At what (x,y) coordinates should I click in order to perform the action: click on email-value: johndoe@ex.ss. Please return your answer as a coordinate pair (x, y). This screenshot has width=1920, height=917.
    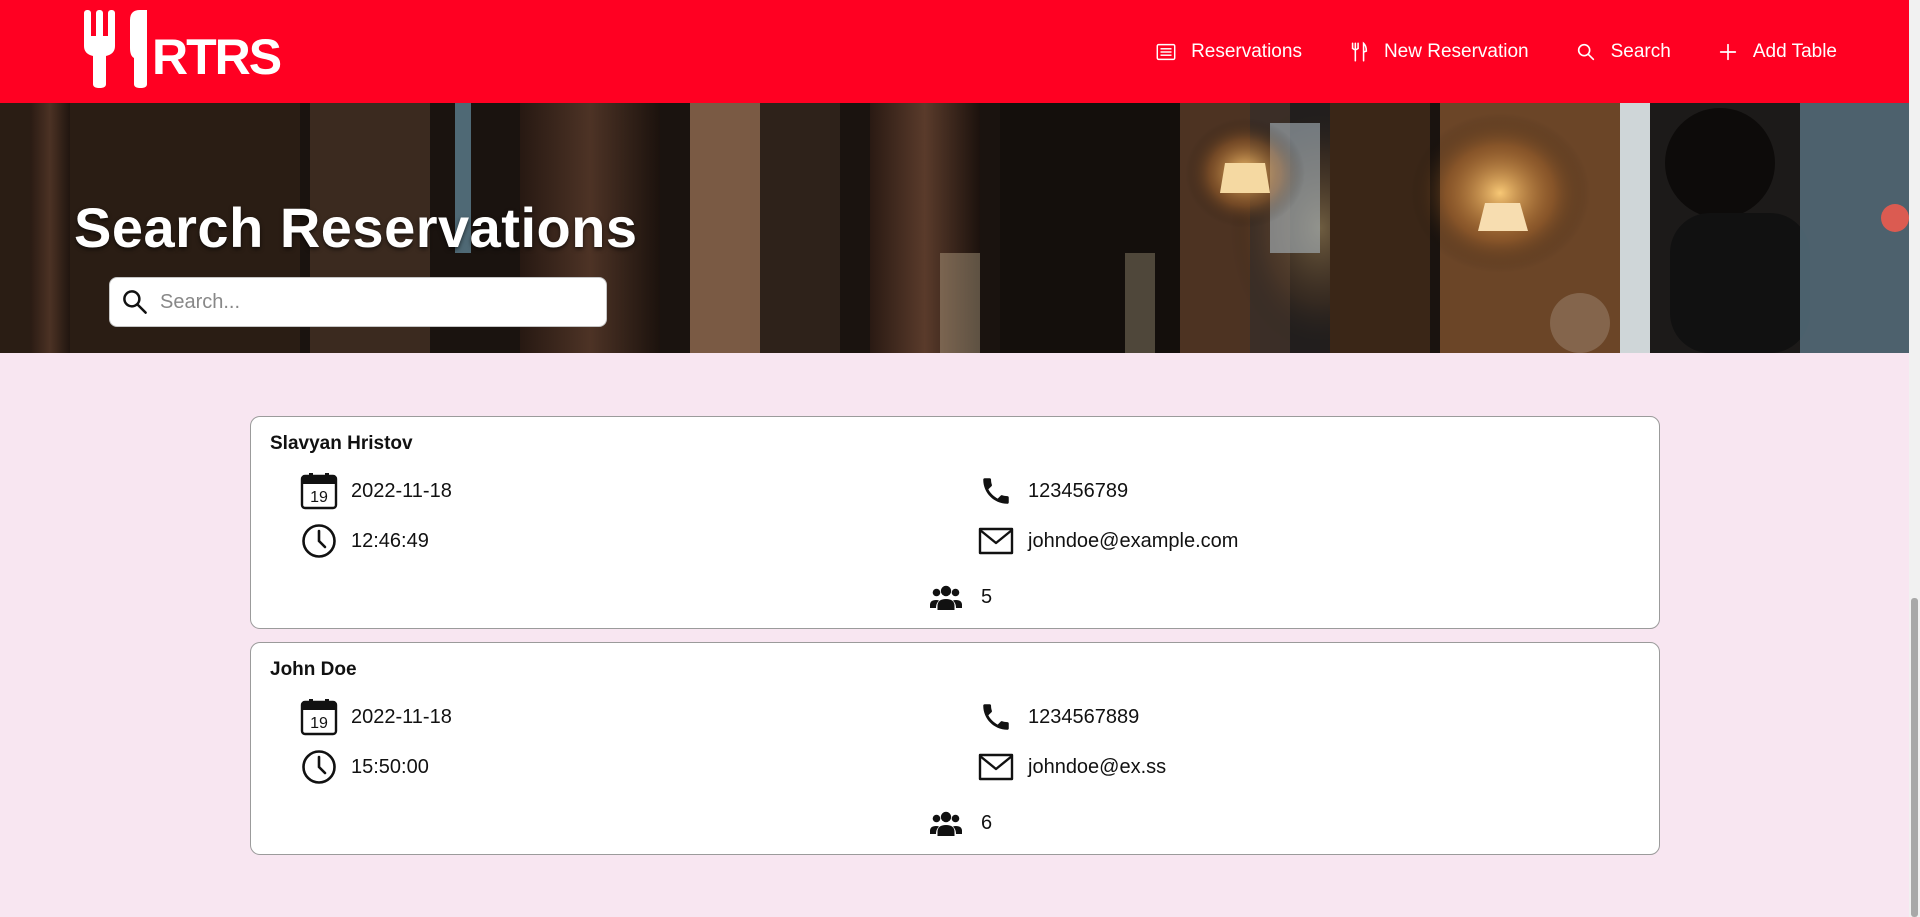
    Looking at the image, I should click on (1097, 766).